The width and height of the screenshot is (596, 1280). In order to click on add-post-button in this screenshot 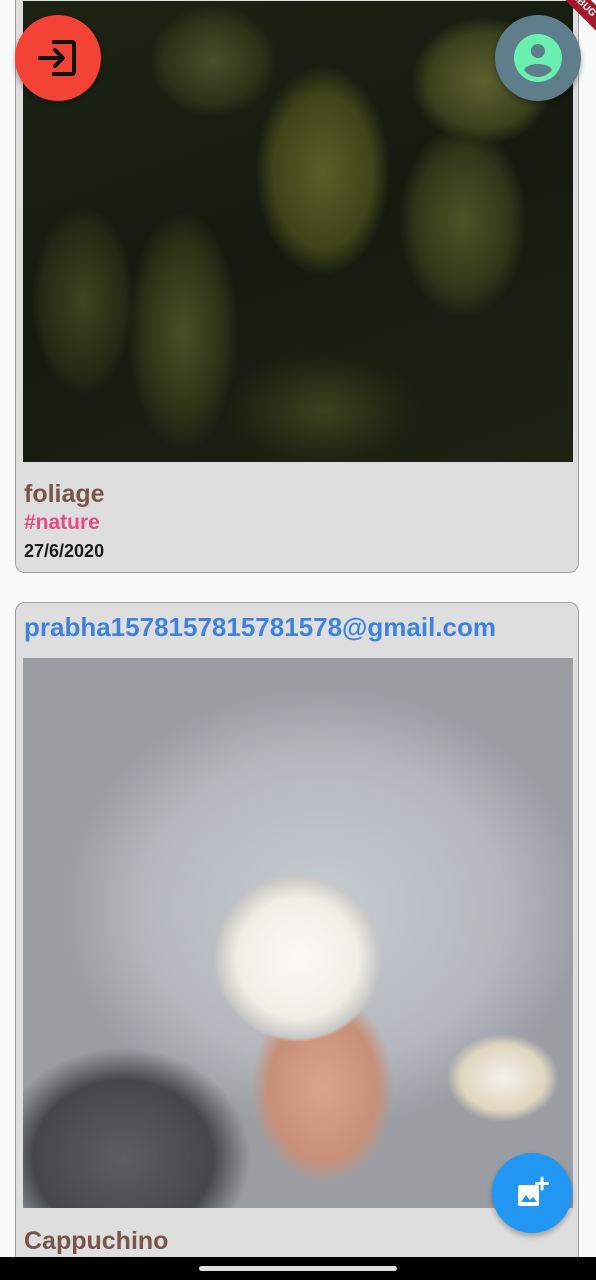, I will do `click(532, 1193)`.